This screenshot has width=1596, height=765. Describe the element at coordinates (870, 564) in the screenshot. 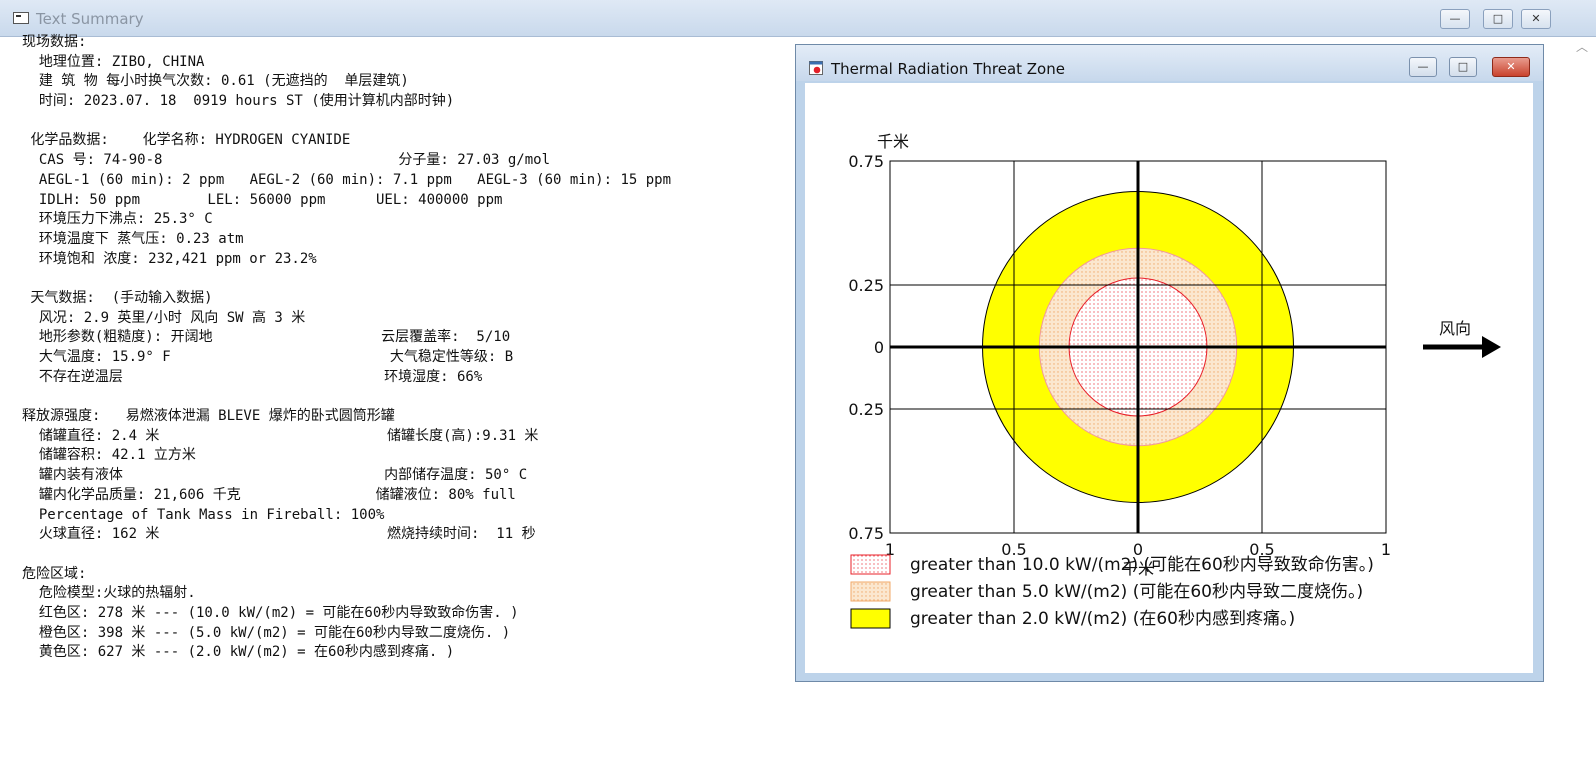

I see `legend-swatch-red` at that location.